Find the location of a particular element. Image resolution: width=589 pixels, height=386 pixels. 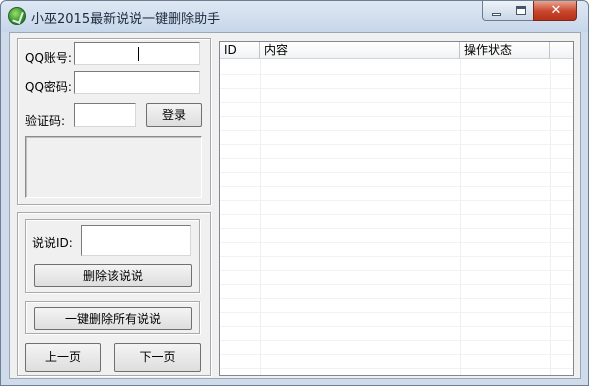

column-header-status: 操作状态 is located at coordinates (505, 50).